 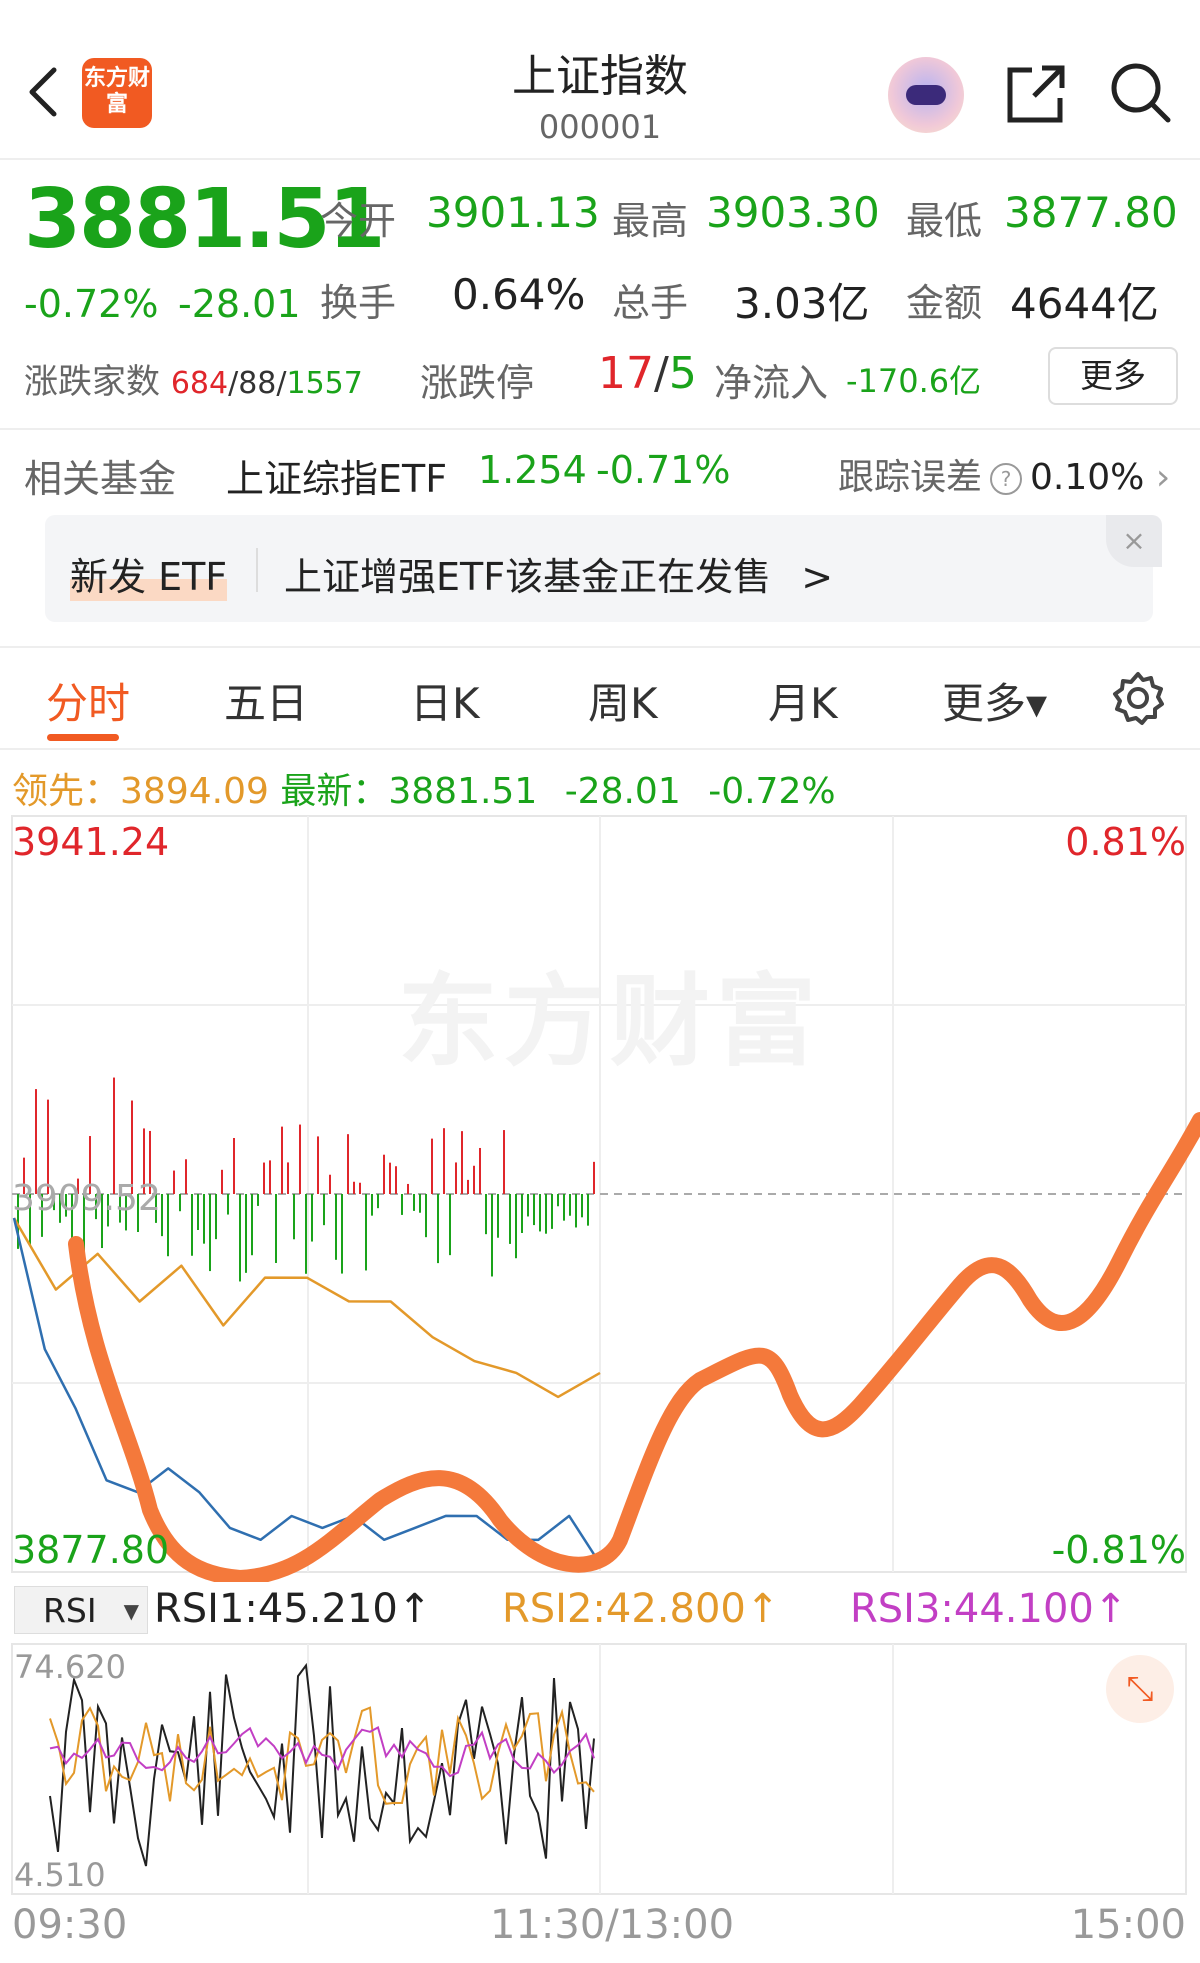 I want to click on fund-name: 上证综指ETF, so click(x=336, y=475).